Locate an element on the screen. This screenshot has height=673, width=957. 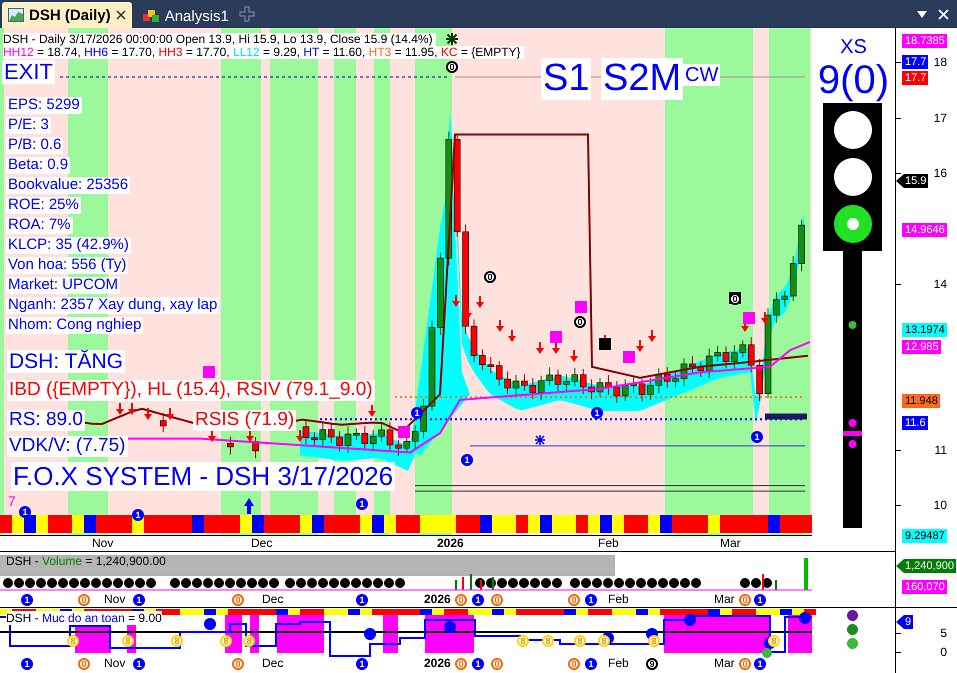
axis-tick: 14 is located at coordinates (940, 284).